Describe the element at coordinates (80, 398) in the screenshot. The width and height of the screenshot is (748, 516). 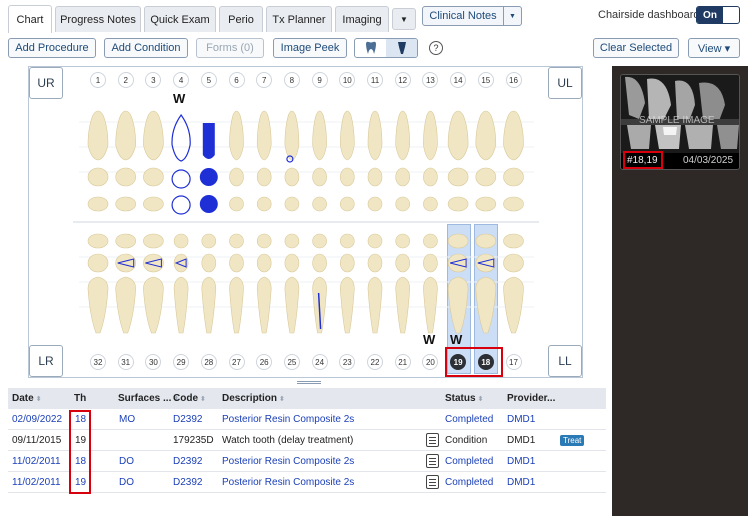
I see `col-header-th: Th` at that location.